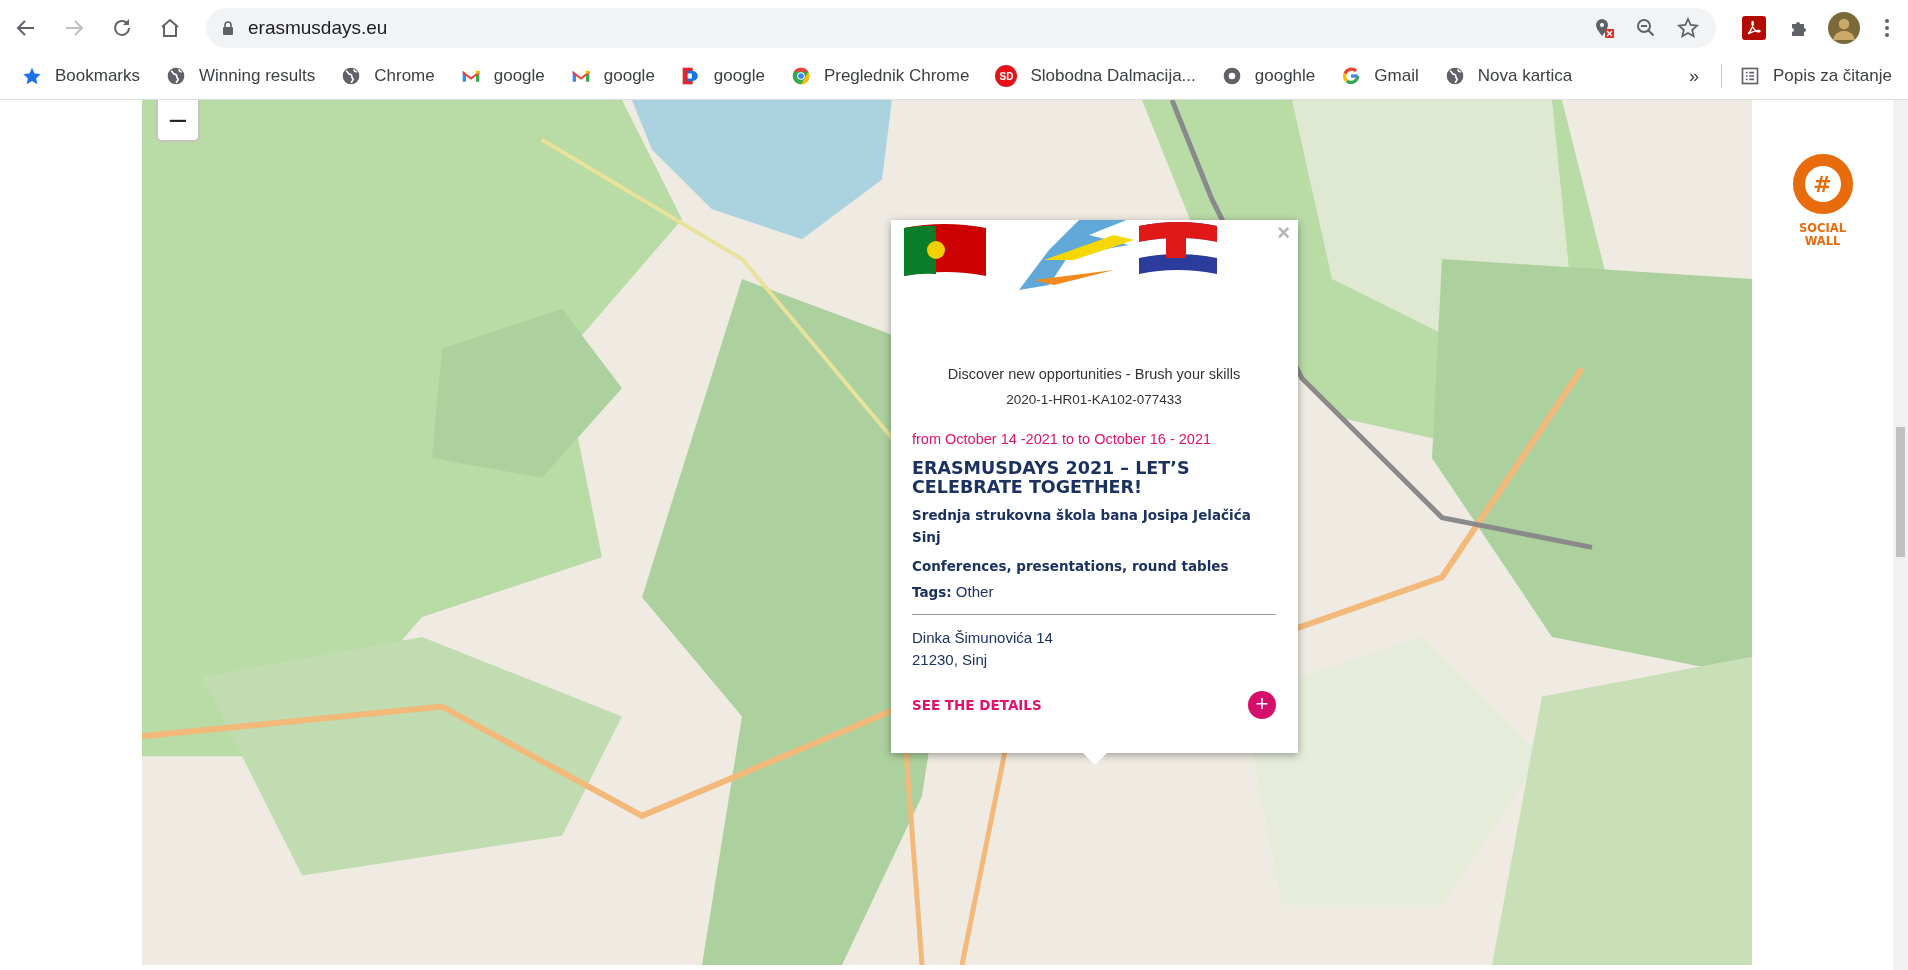 Image resolution: width=1908 pixels, height=970 pixels. Describe the element at coordinates (1285, 76) in the screenshot. I see `bookmark-label: googhle` at that location.